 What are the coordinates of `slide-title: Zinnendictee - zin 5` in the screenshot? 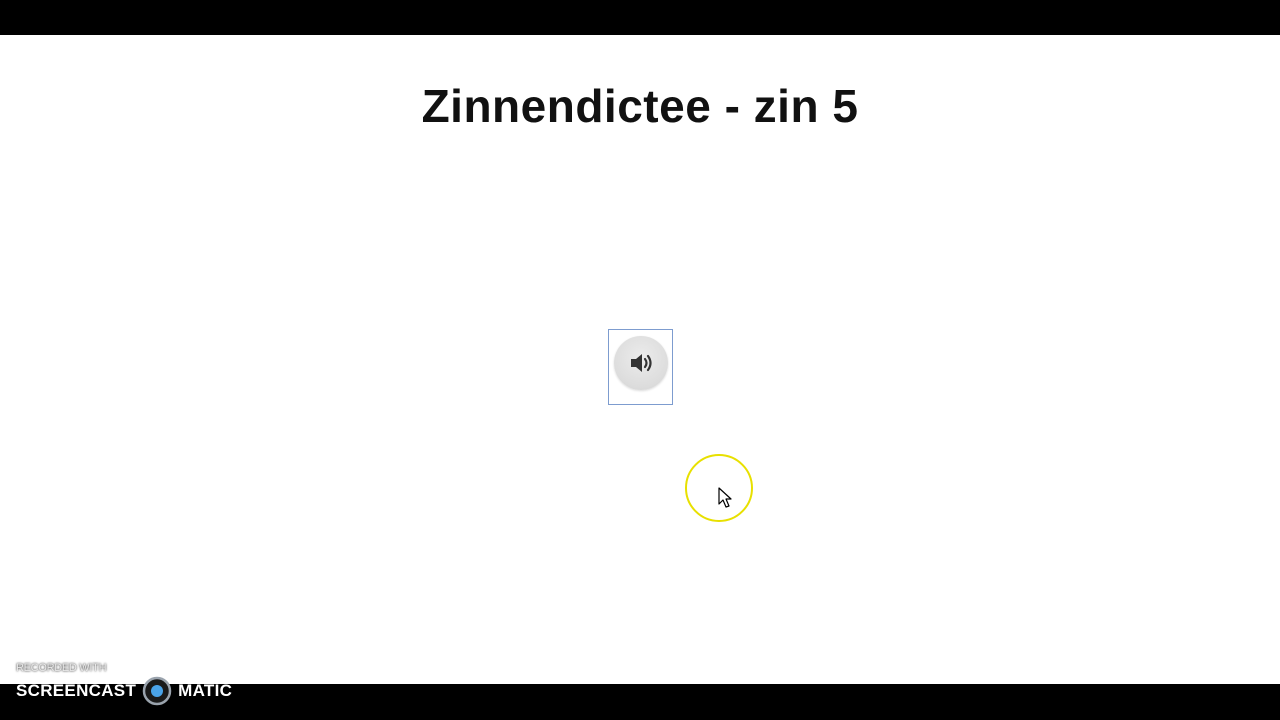 It's located at (640, 106).